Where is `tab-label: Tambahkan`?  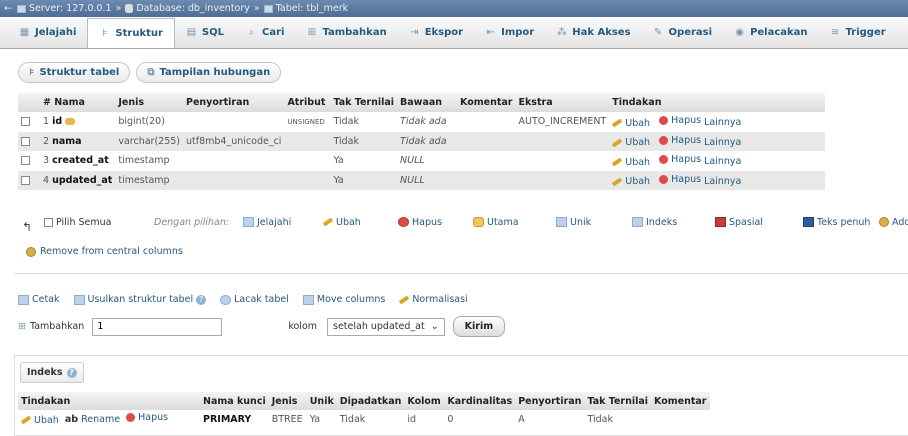 tab-label: Tambahkan is located at coordinates (354, 32).